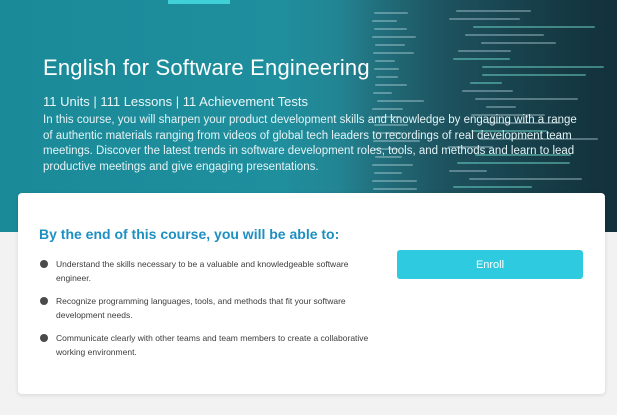 The width and height of the screenshot is (617, 415). What do you see at coordinates (490, 264) in the screenshot?
I see `enroll-button: Enroll` at bounding box center [490, 264].